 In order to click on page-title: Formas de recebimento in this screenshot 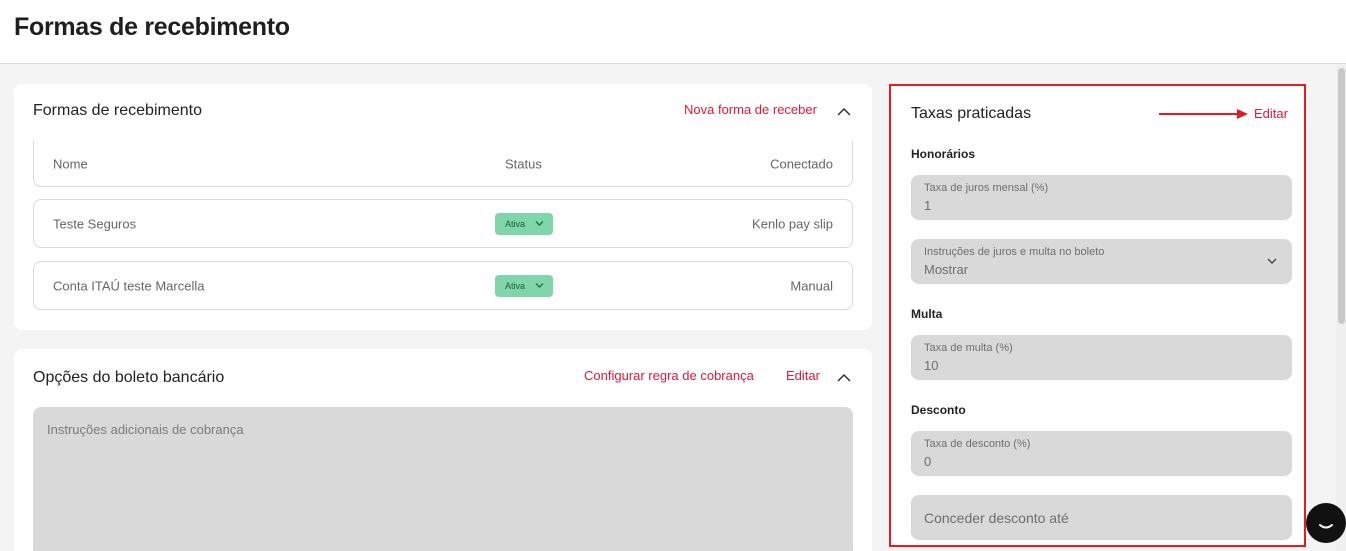, I will do `click(152, 27)`.